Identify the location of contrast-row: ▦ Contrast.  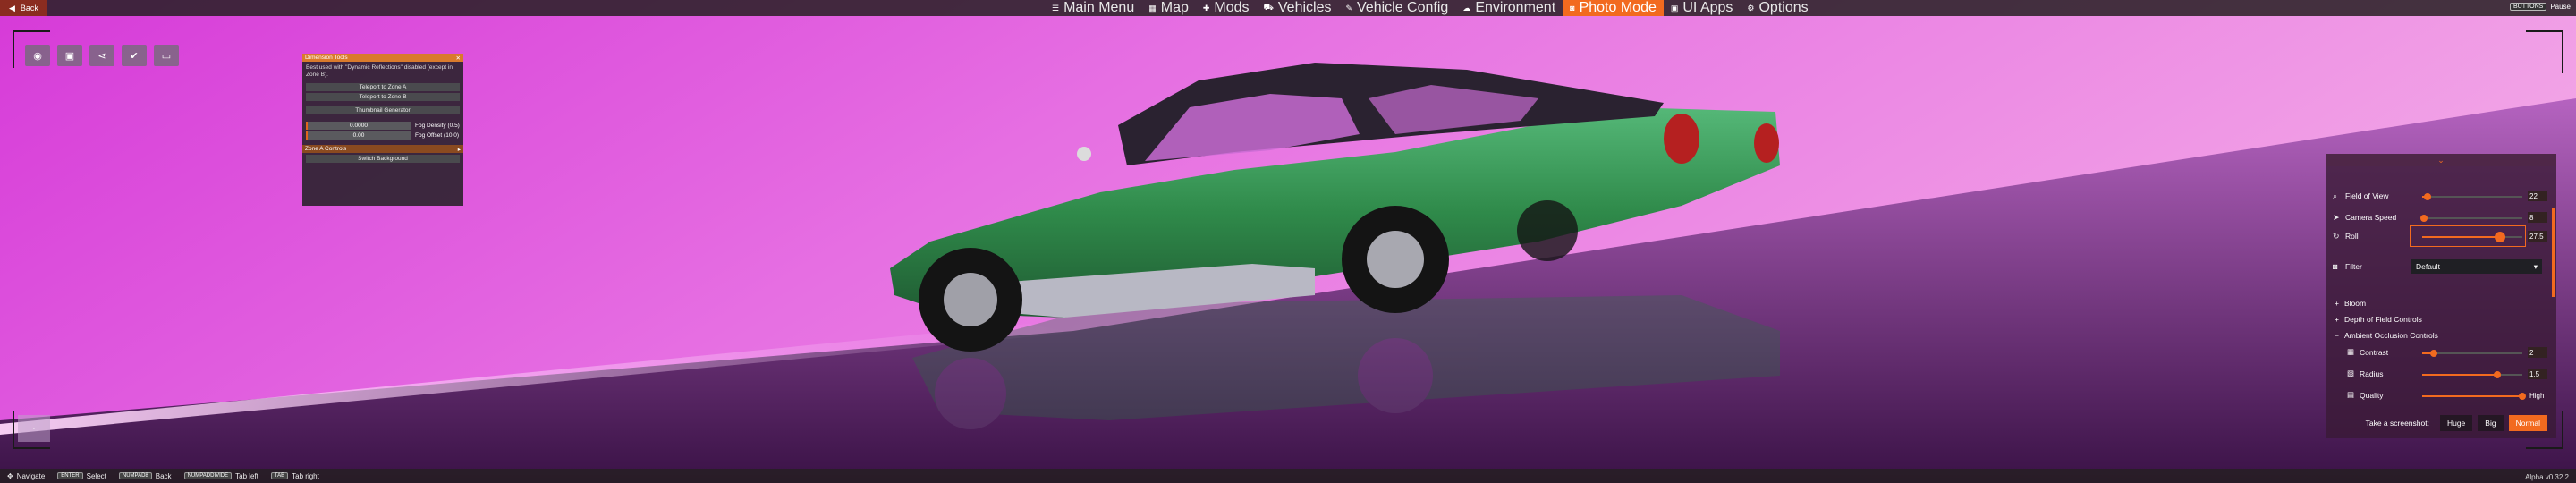
(2367, 352).